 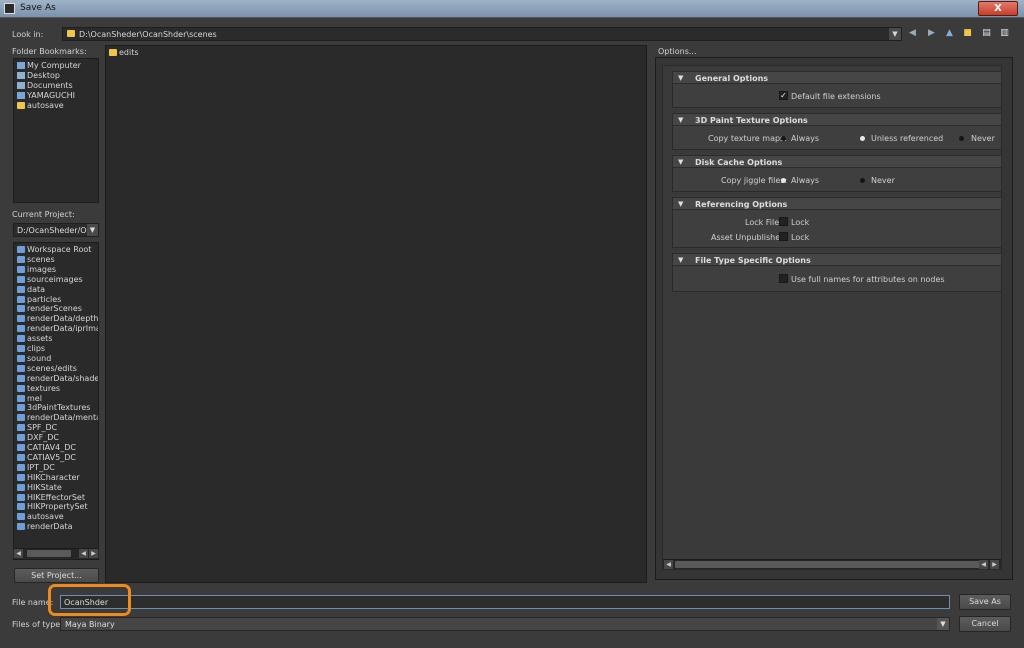 I want to click on bookmark-item: Documents, so click(x=45, y=86).